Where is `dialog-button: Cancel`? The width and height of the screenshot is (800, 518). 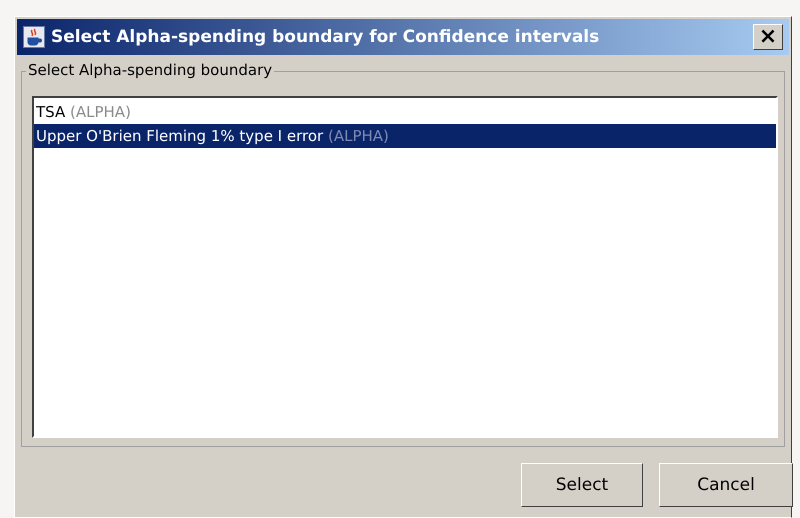 dialog-button: Cancel is located at coordinates (726, 485).